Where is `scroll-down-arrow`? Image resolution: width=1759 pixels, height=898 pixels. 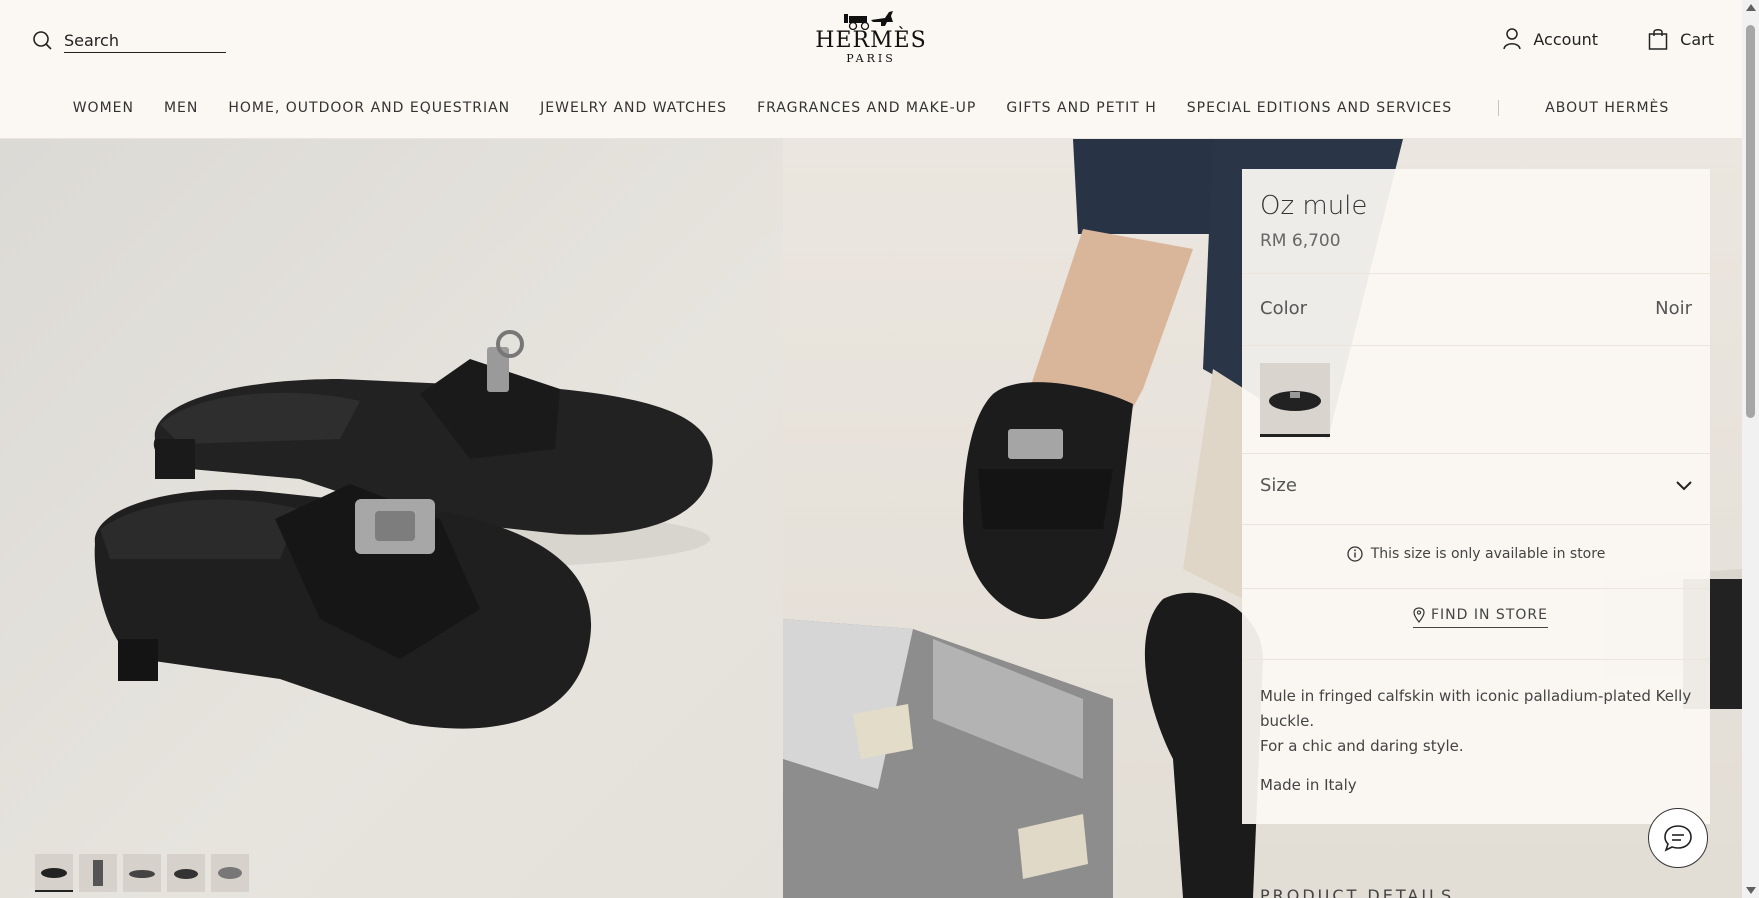
scroll-down-arrow is located at coordinates (1751, 890).